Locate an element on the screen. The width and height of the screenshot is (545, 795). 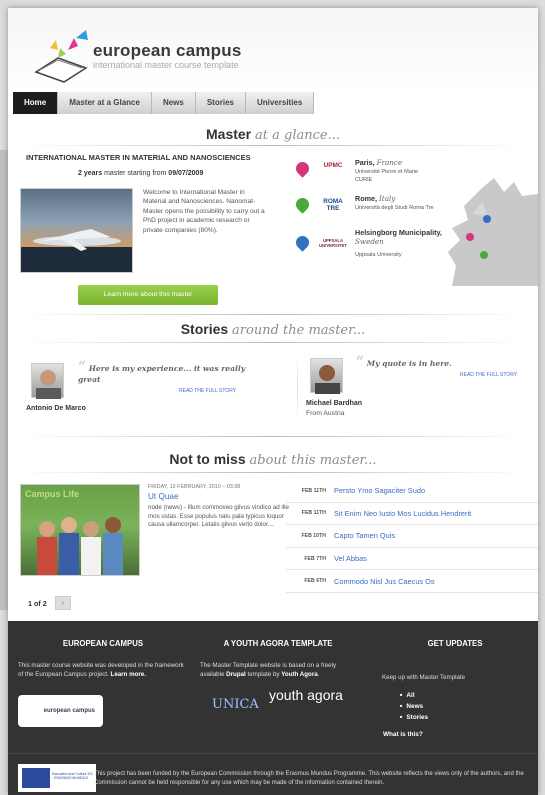
european-campus-logo: european campus is located at coordinates (60, 711).